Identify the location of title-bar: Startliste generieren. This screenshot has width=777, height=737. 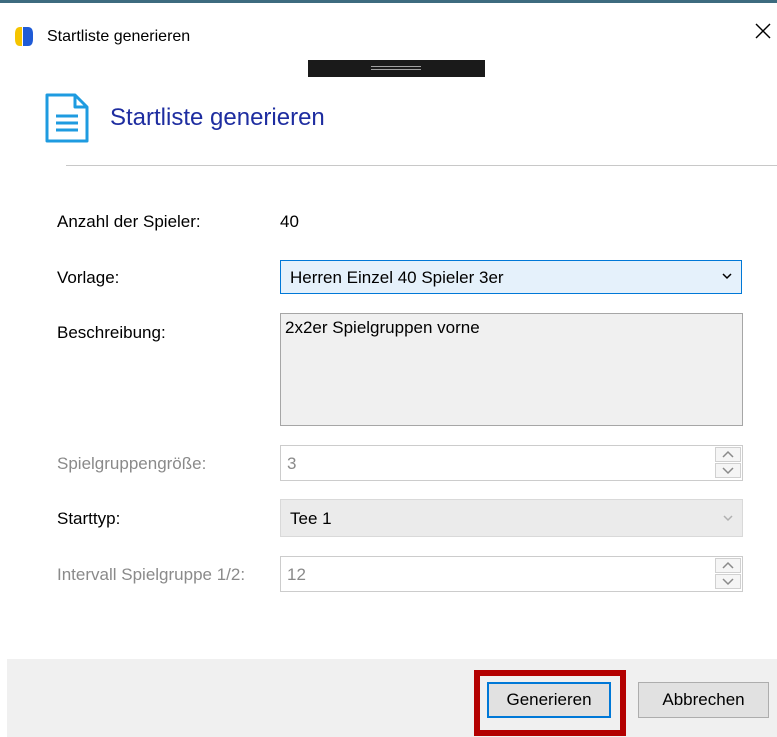
(388, 24).